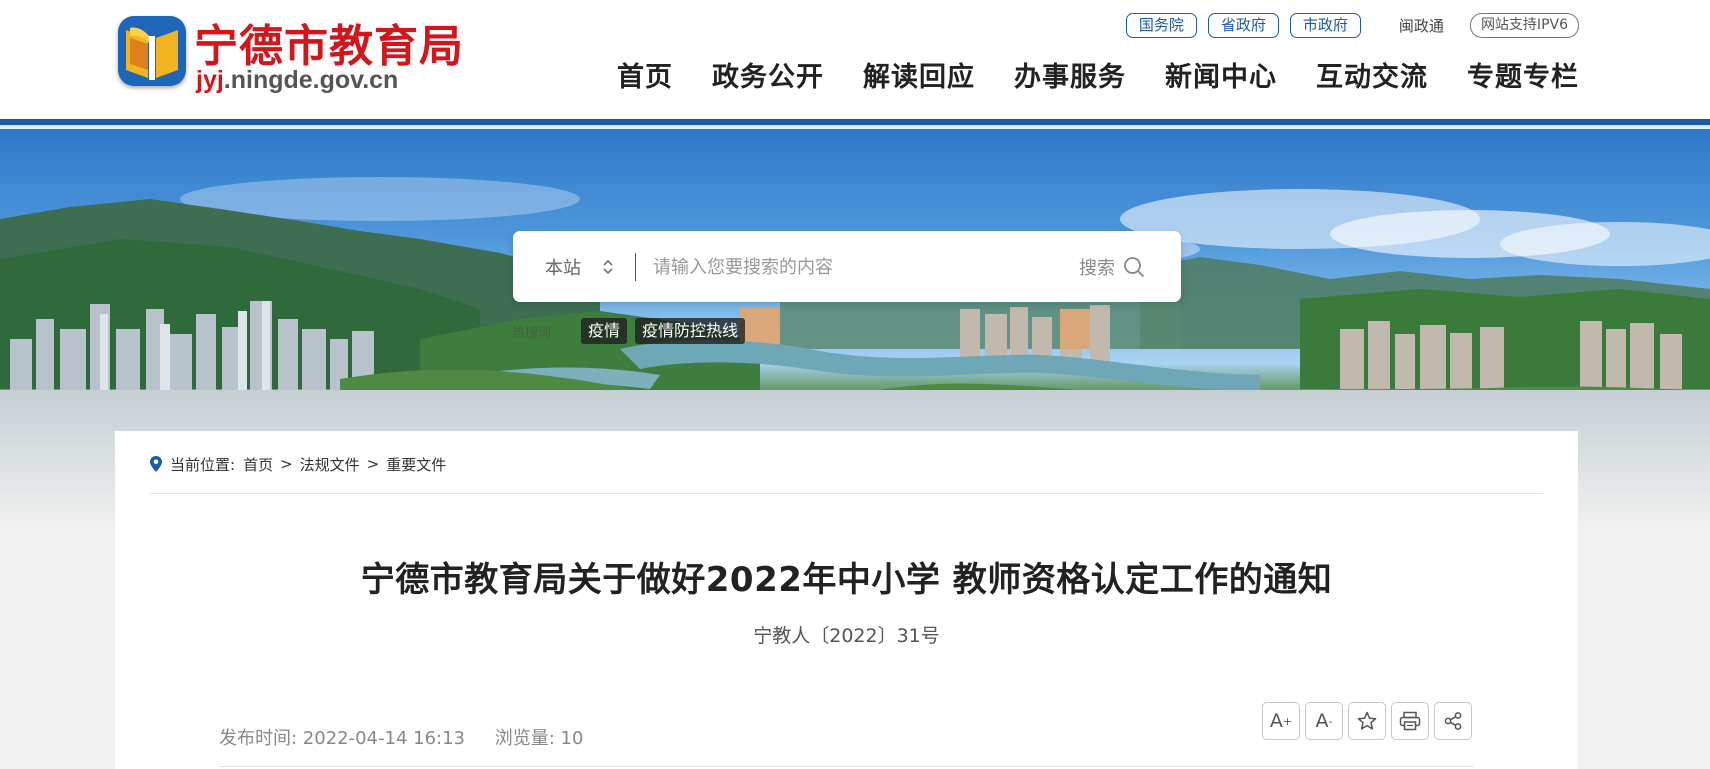 This screenshot has width=1710, height=769. What do you see at coordinates (855, 124) in the screenshot?
I see `header-accent-bar` at bounding box center [855, 124].